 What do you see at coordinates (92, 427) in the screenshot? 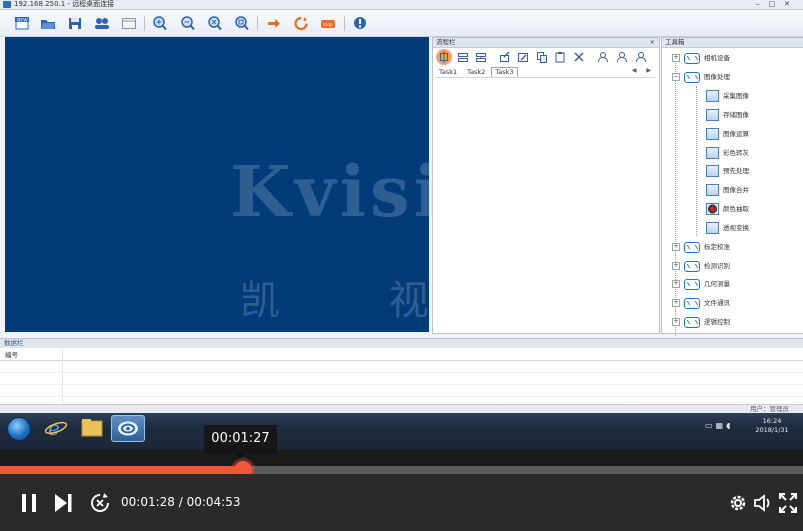
I see `file-explorer-icon` at bounding box center [92, 427].